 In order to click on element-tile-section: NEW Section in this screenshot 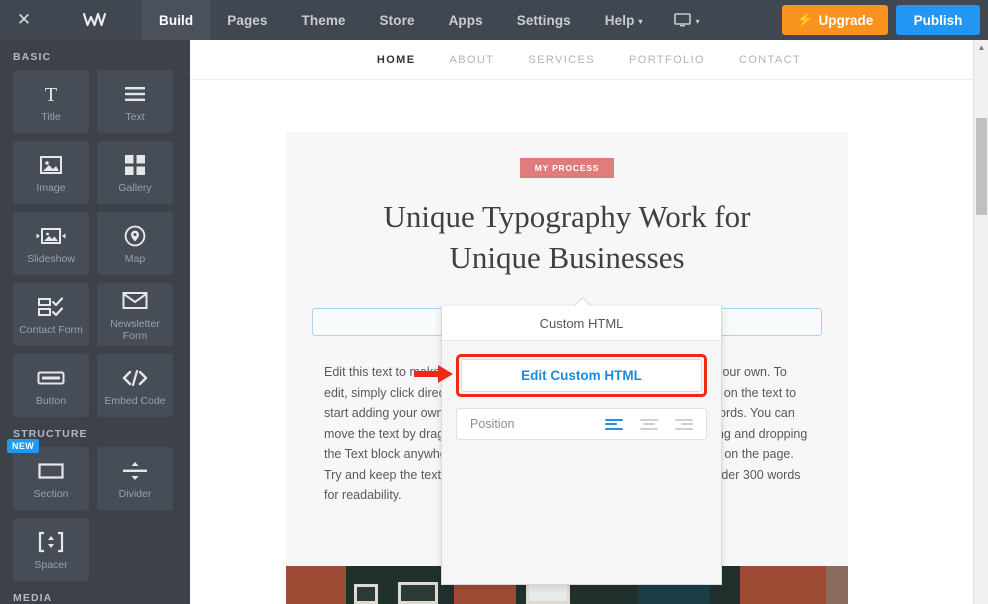, I will do `click(48, 474)`.